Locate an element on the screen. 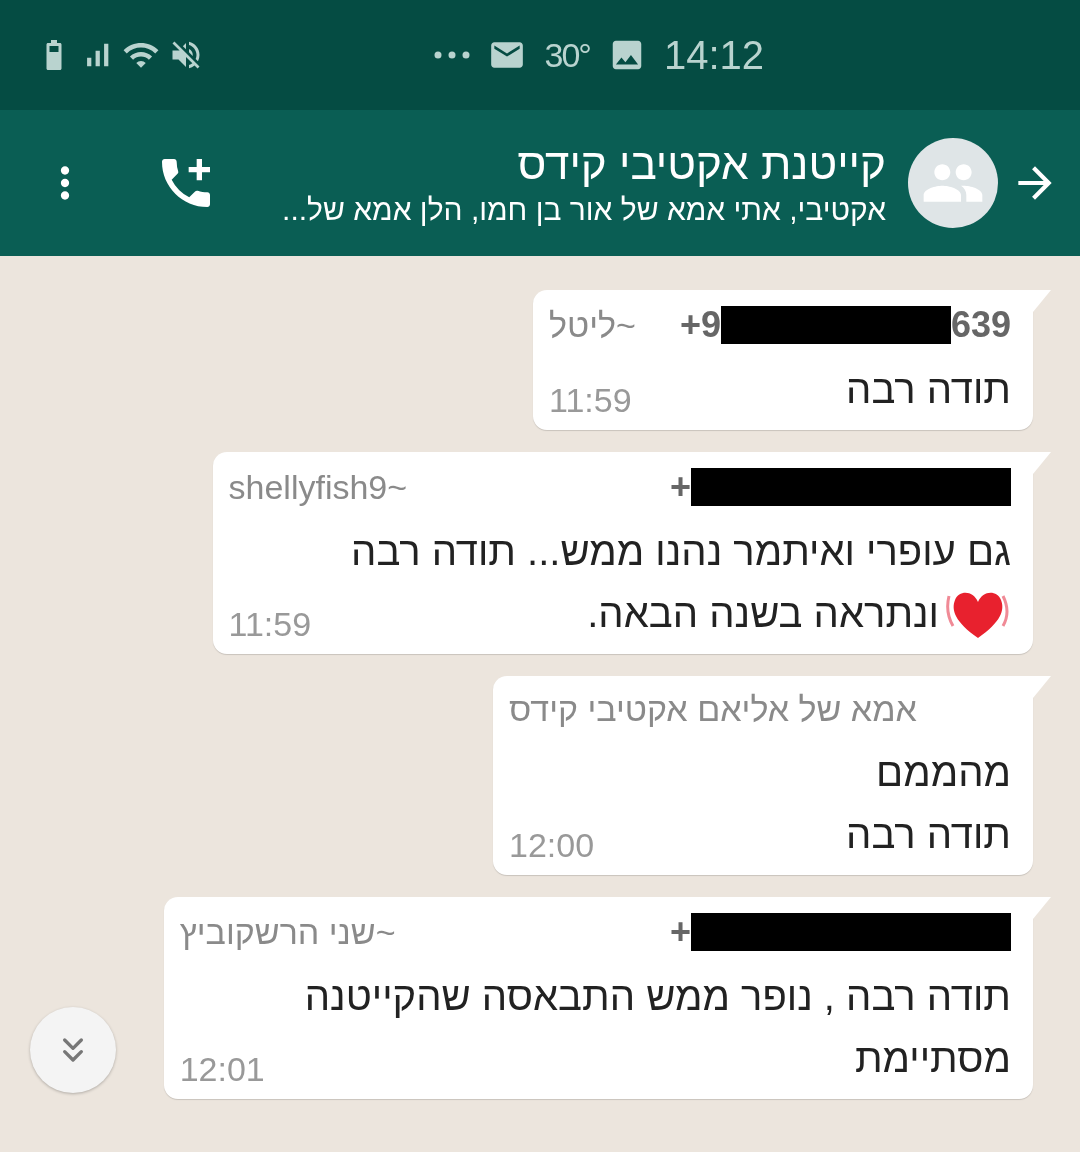 Image resolution: width=1080 pixels, height=1152 pixels. message-text: גם עופרי ואיתמר נהנו ממש... תודה רבה is located at coordinates (681, 551).